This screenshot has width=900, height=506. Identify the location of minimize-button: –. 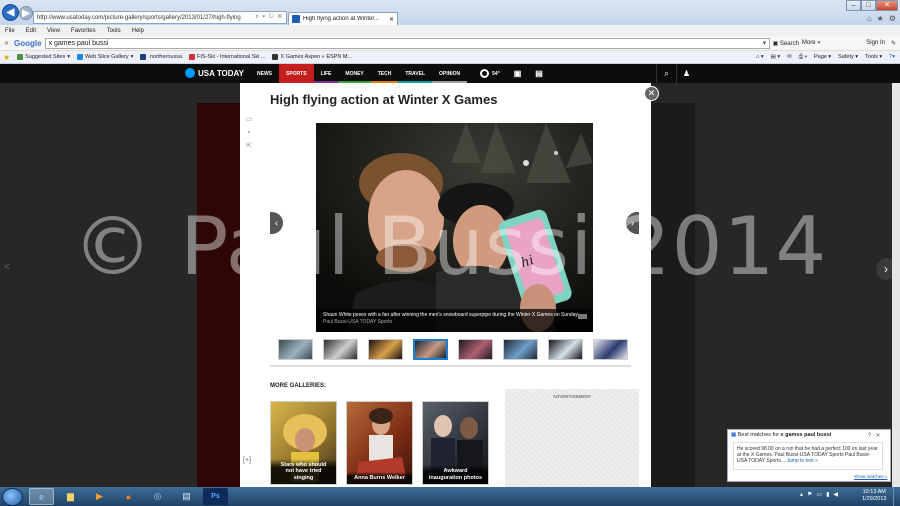
(853, 5).